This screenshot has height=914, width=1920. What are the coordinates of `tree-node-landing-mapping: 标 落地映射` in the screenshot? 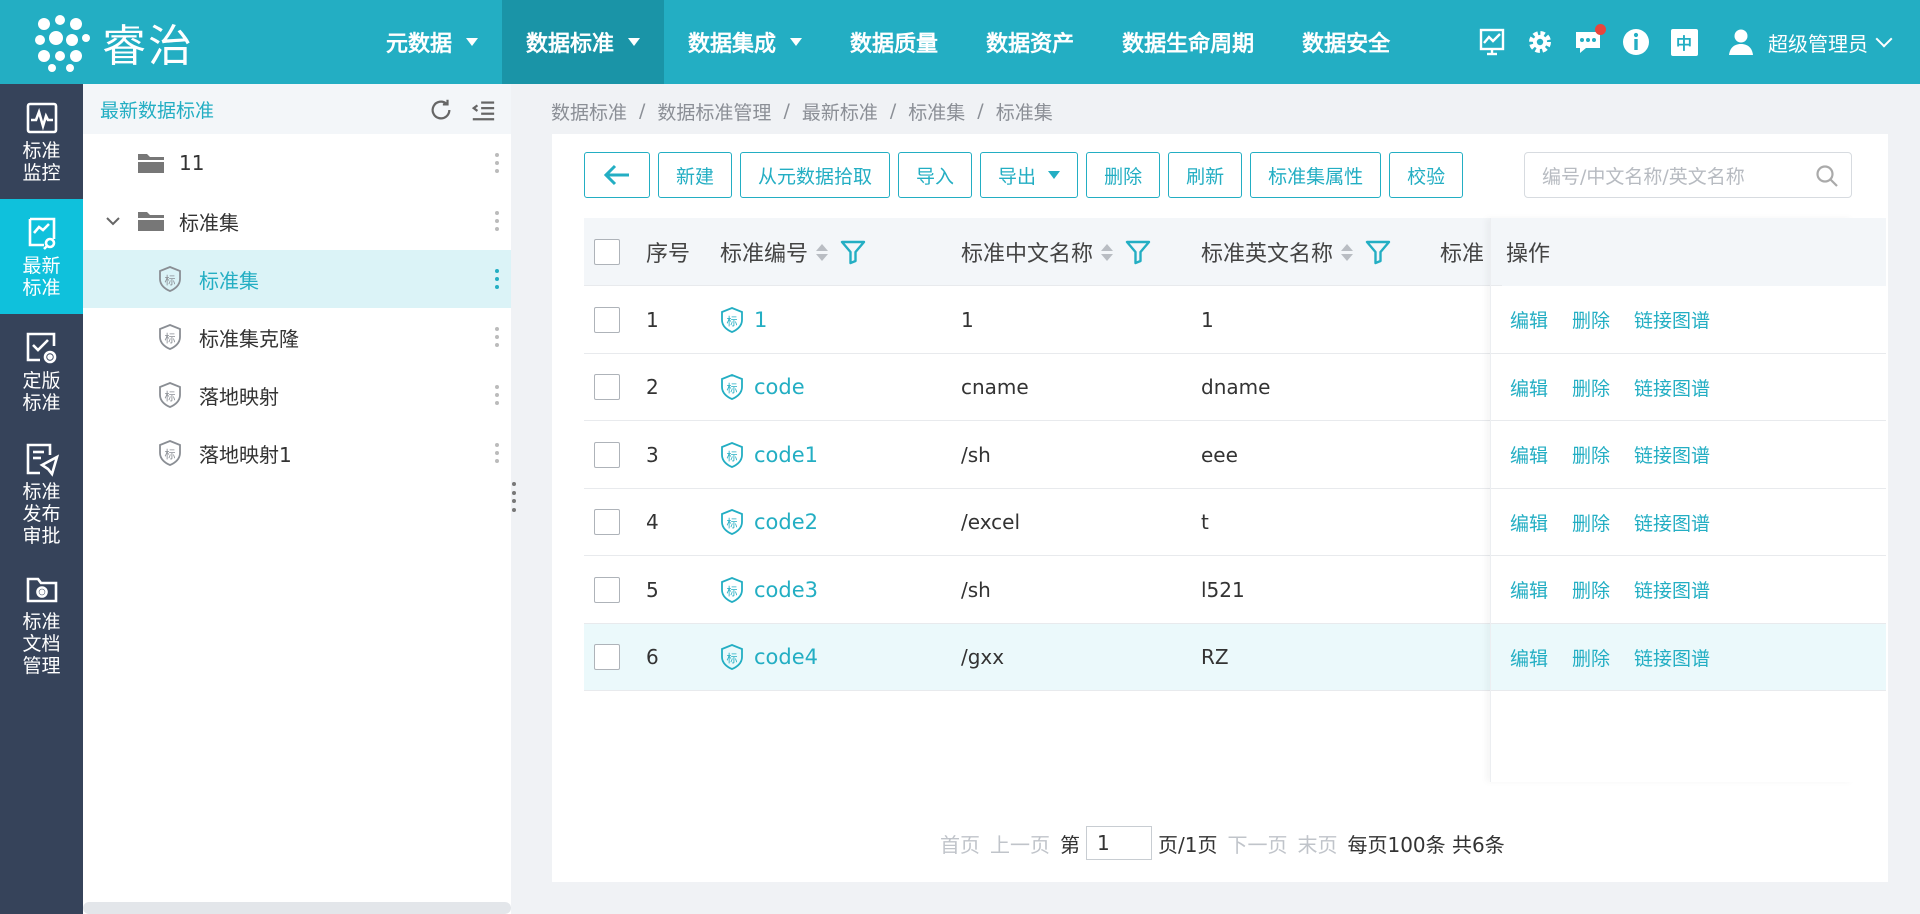 It's located at (297, 395).